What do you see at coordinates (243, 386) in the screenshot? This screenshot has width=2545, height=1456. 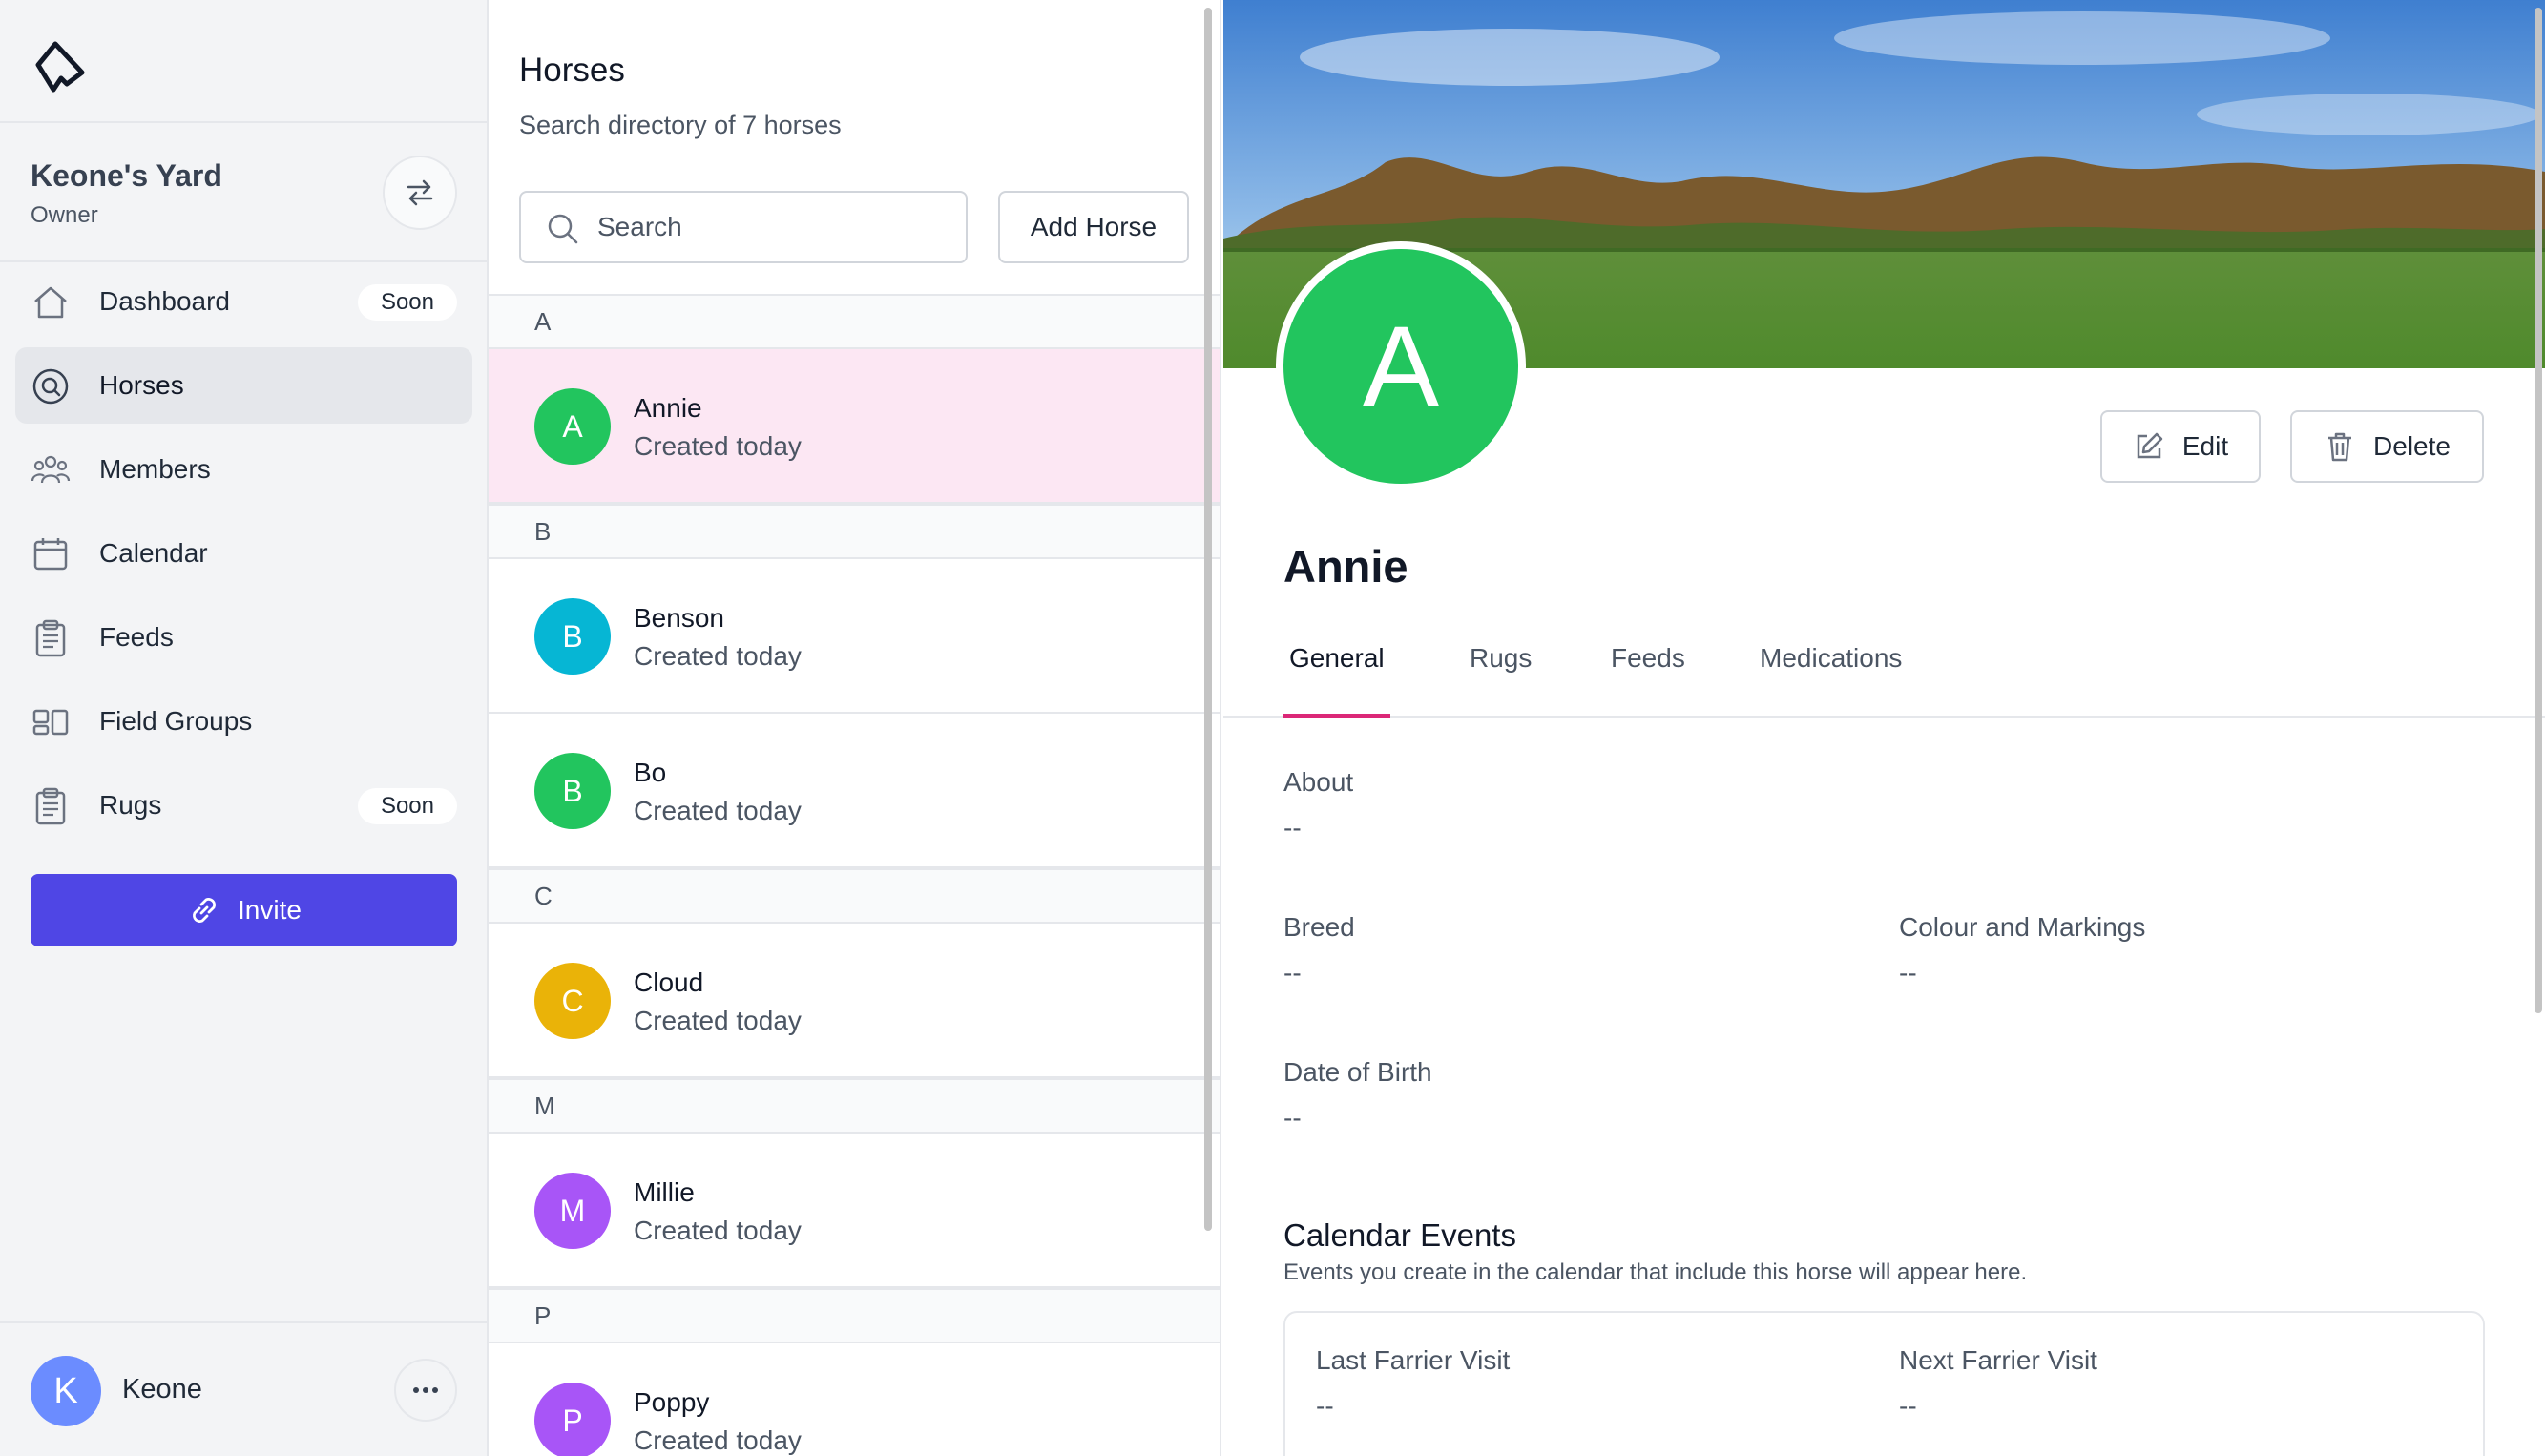 I see `nav-item-horses: Horses` at bounding box center [243, 386].